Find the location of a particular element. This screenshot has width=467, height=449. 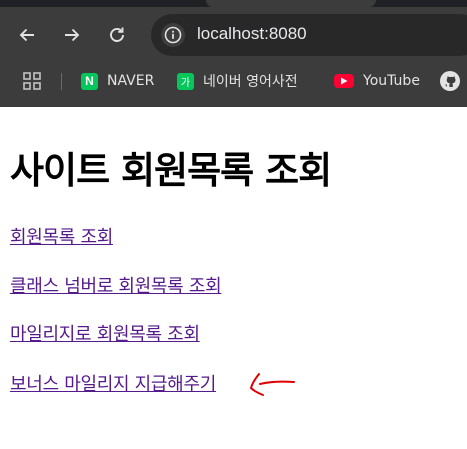

bookmarks-bar: N NAVER 가 네이버 영어사전 YouTube is located at coordinates (233, 81).